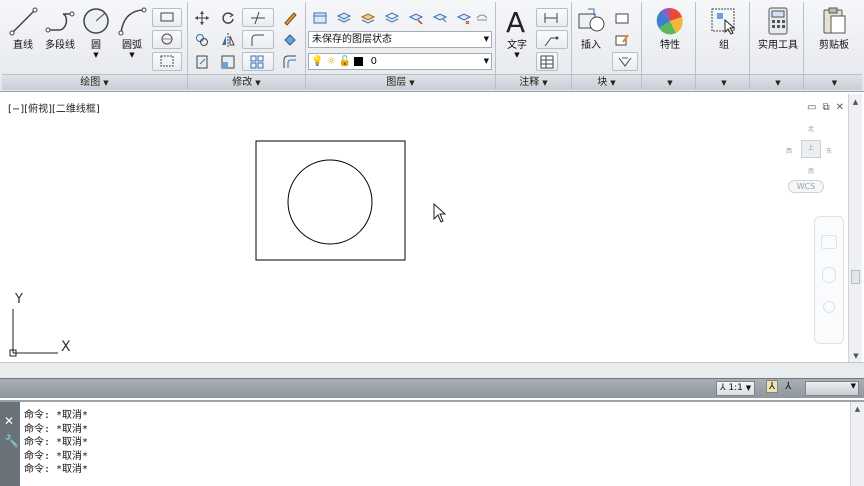 Image resolution: width=864 pixels, height=486 pixels. Describe the element at coordinates (625, 61) in the screenshot. I see `attribute-button` at that location.